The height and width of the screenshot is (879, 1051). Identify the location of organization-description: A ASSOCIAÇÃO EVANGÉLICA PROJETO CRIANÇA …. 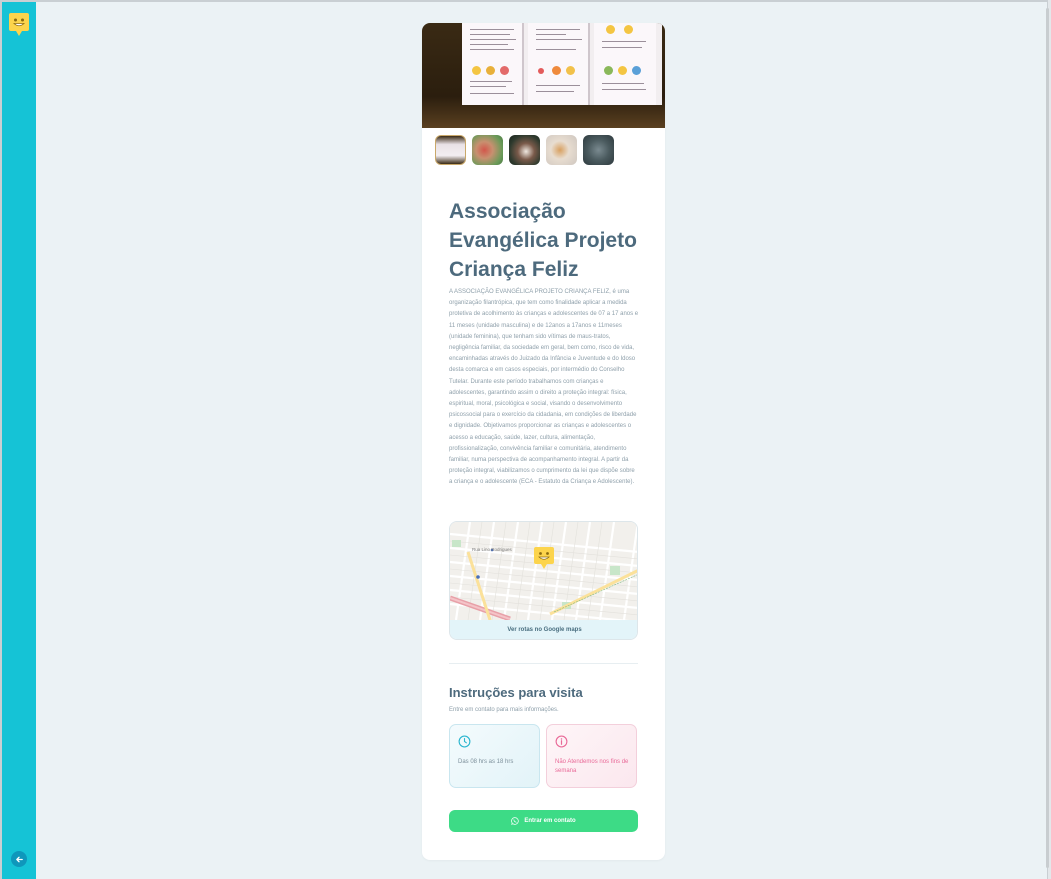
(544, 387).